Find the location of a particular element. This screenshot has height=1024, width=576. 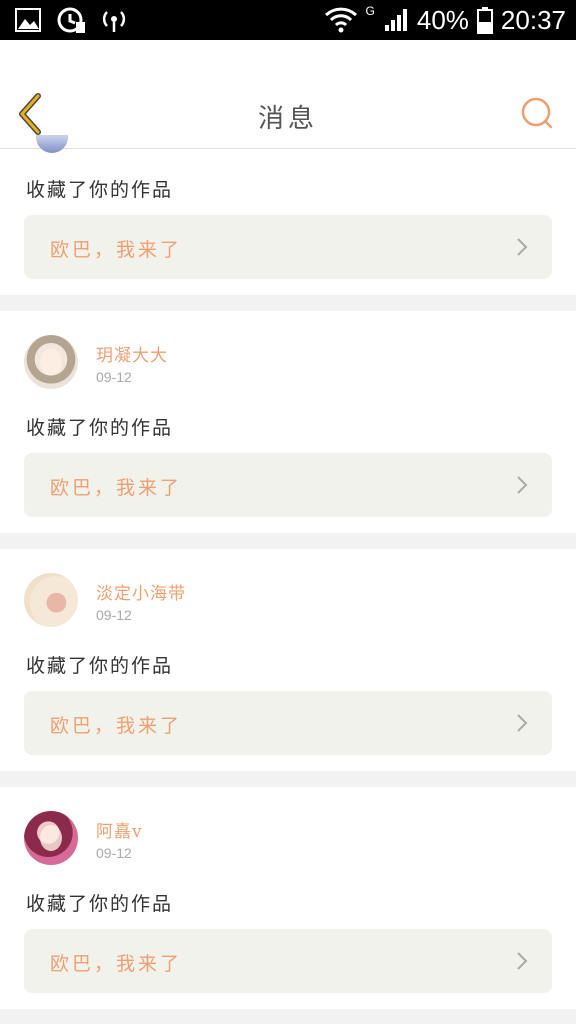

status-left-icons is located at coordinates (71, 20).